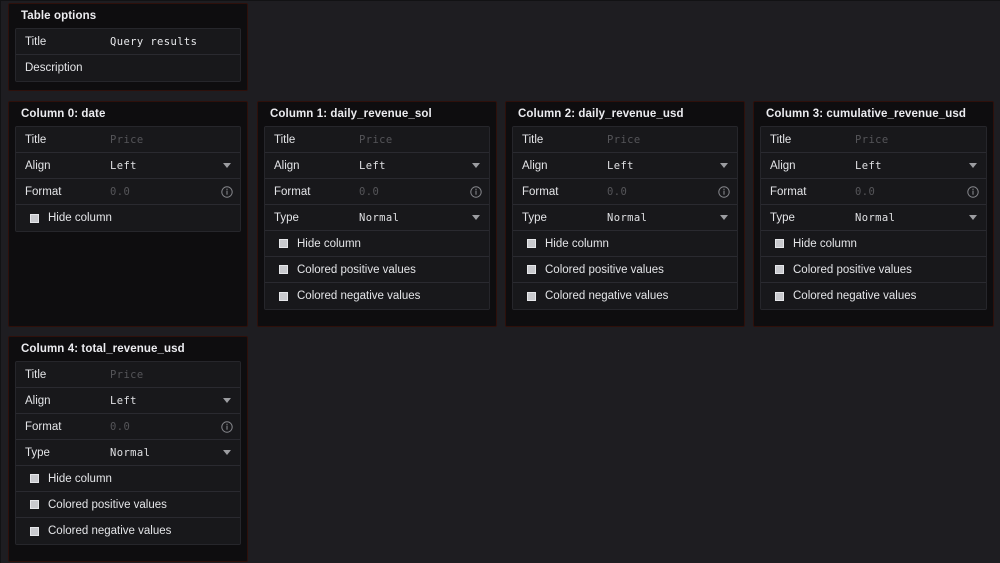  Describe the element at coordinates (866, 114) in the screenshot. I see `panel-title-column-3: Column 3: cumulative_revenue_usd` at that location.